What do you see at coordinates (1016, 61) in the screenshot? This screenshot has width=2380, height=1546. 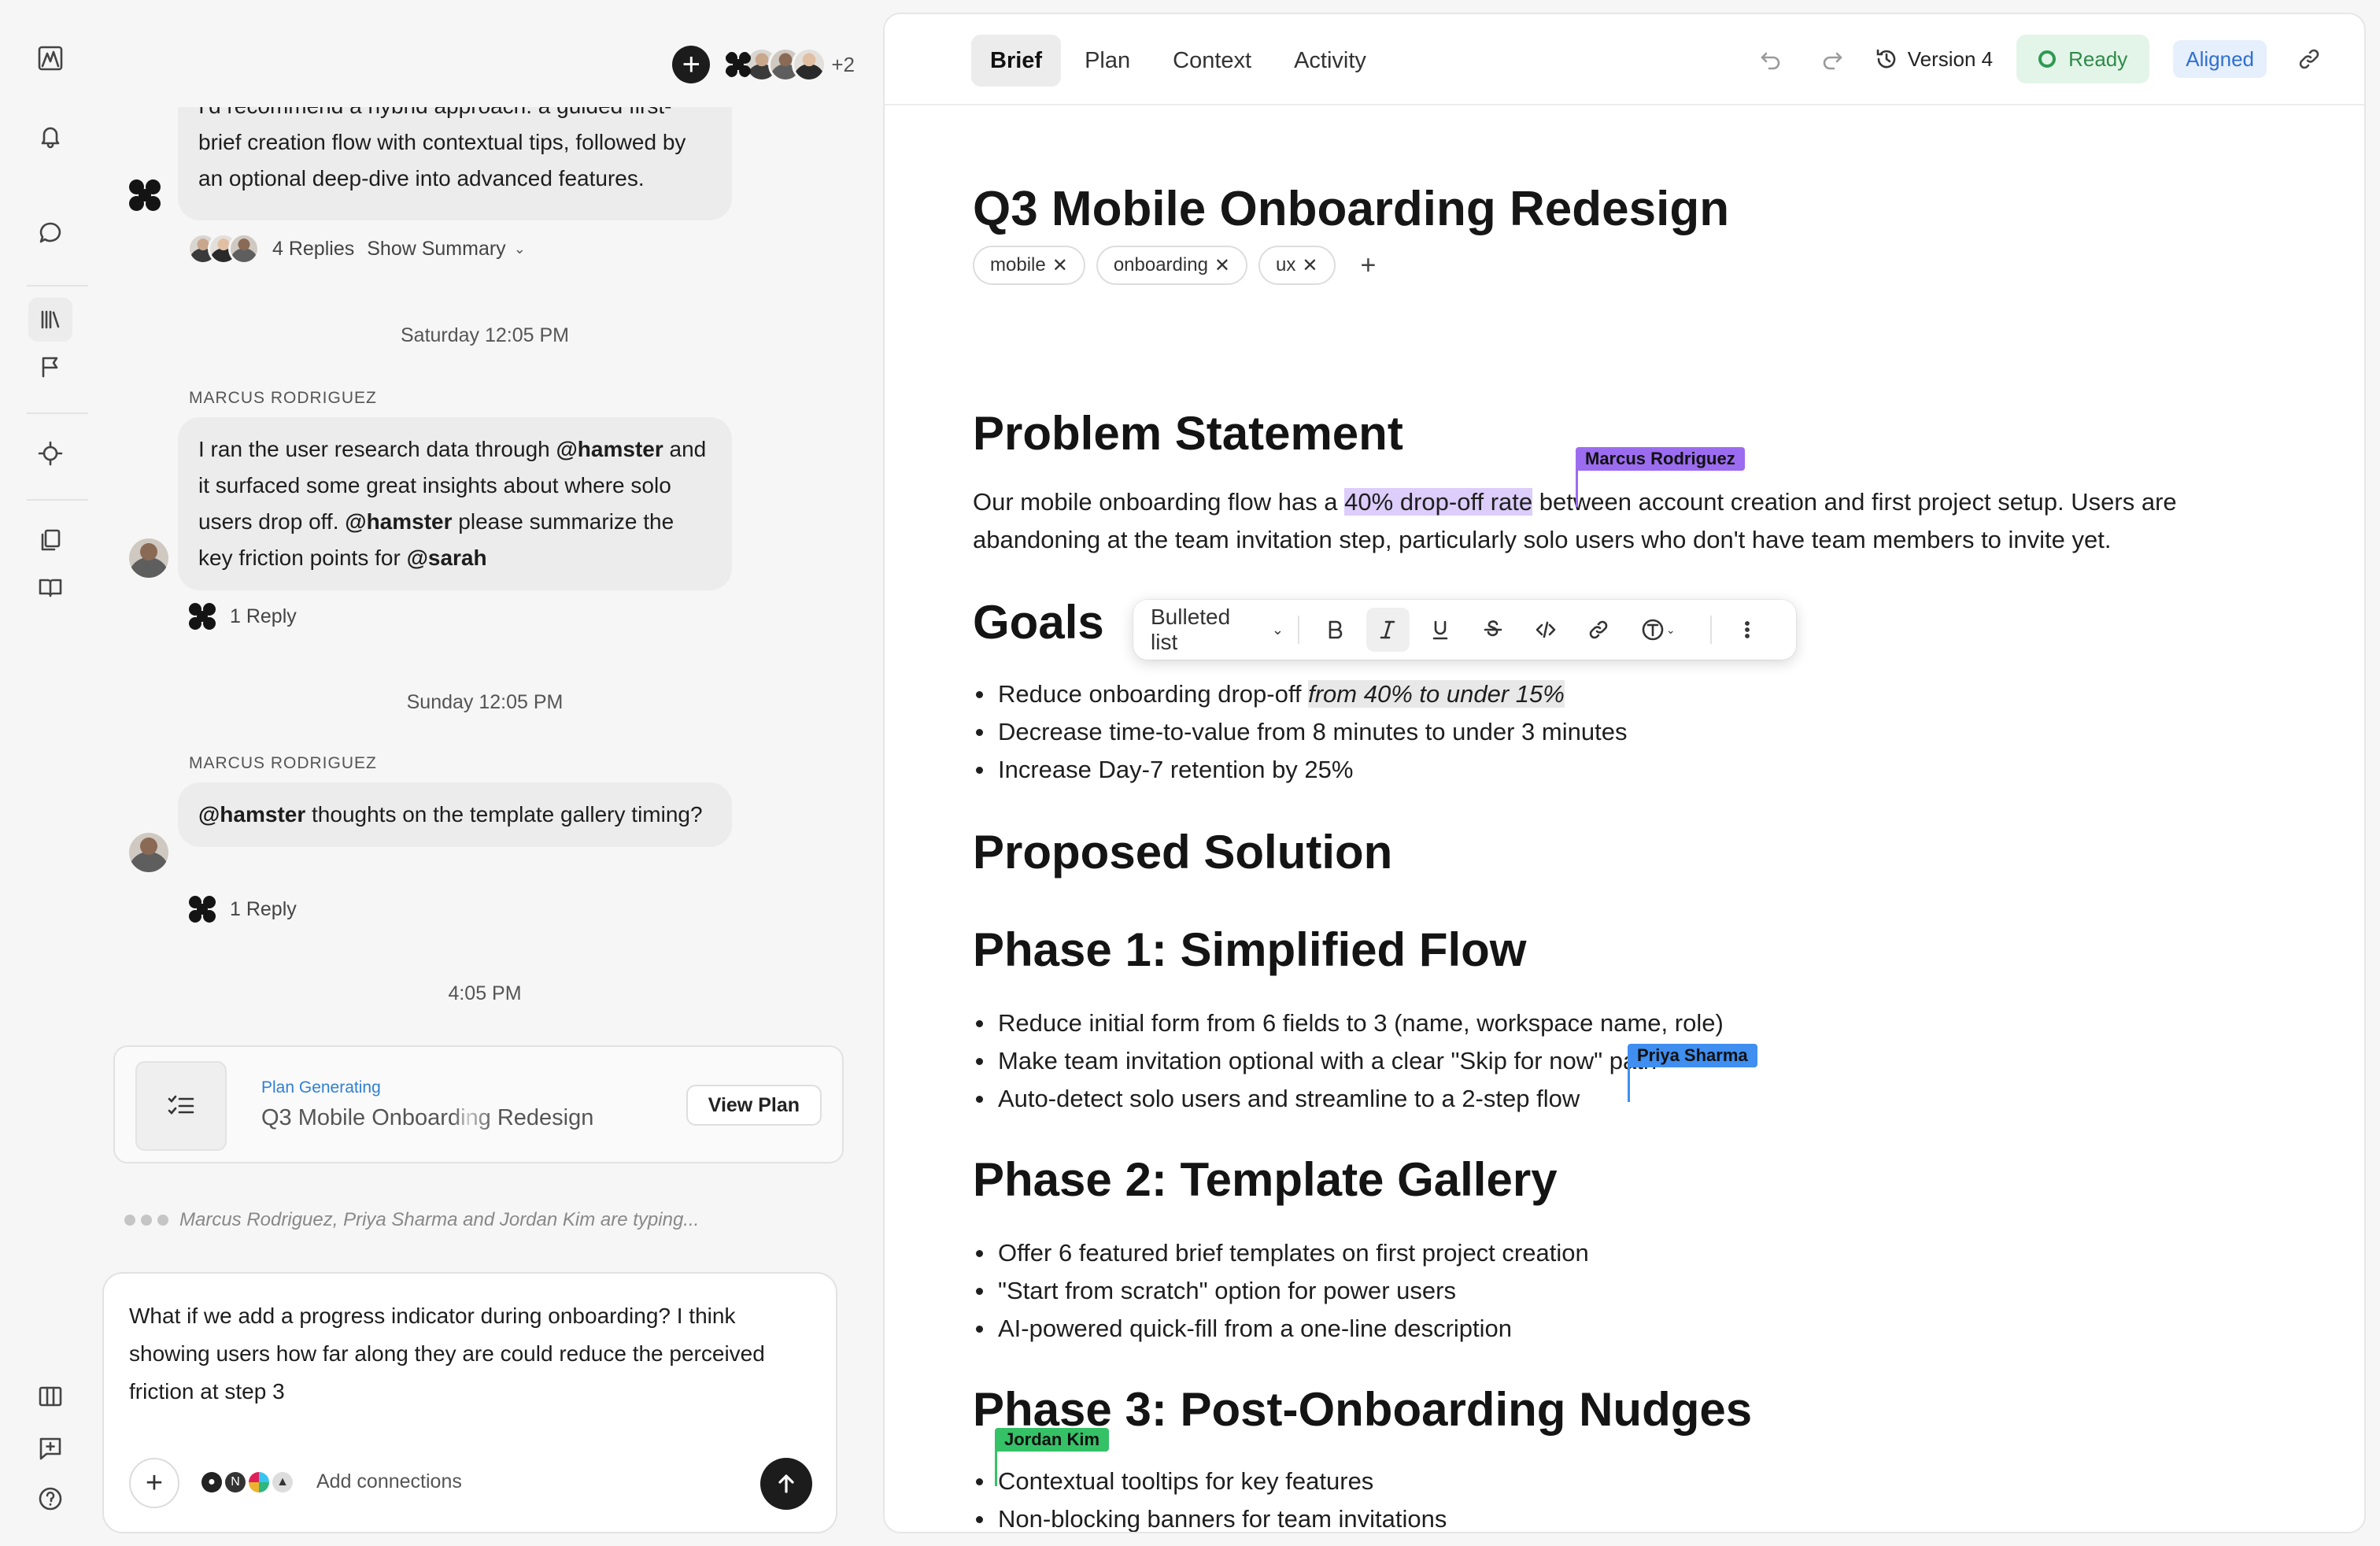 I see `tab-brief: Brief` at bounding box center [1016, 61].